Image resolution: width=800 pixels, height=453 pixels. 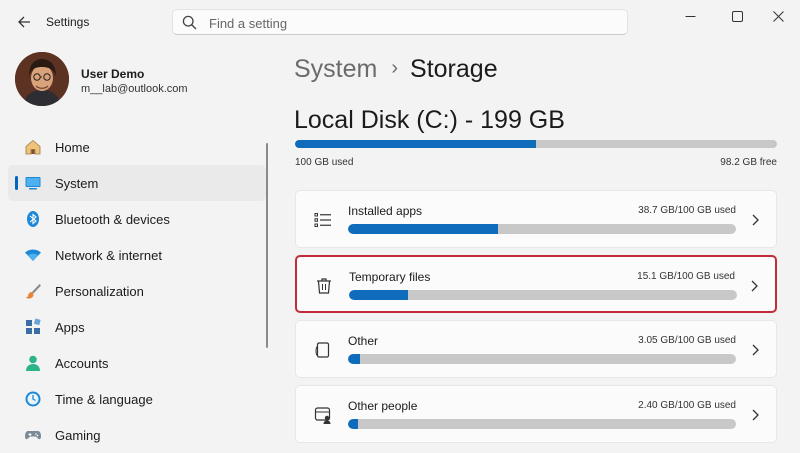 I want to click on avatar, so click(x=42, y=79).